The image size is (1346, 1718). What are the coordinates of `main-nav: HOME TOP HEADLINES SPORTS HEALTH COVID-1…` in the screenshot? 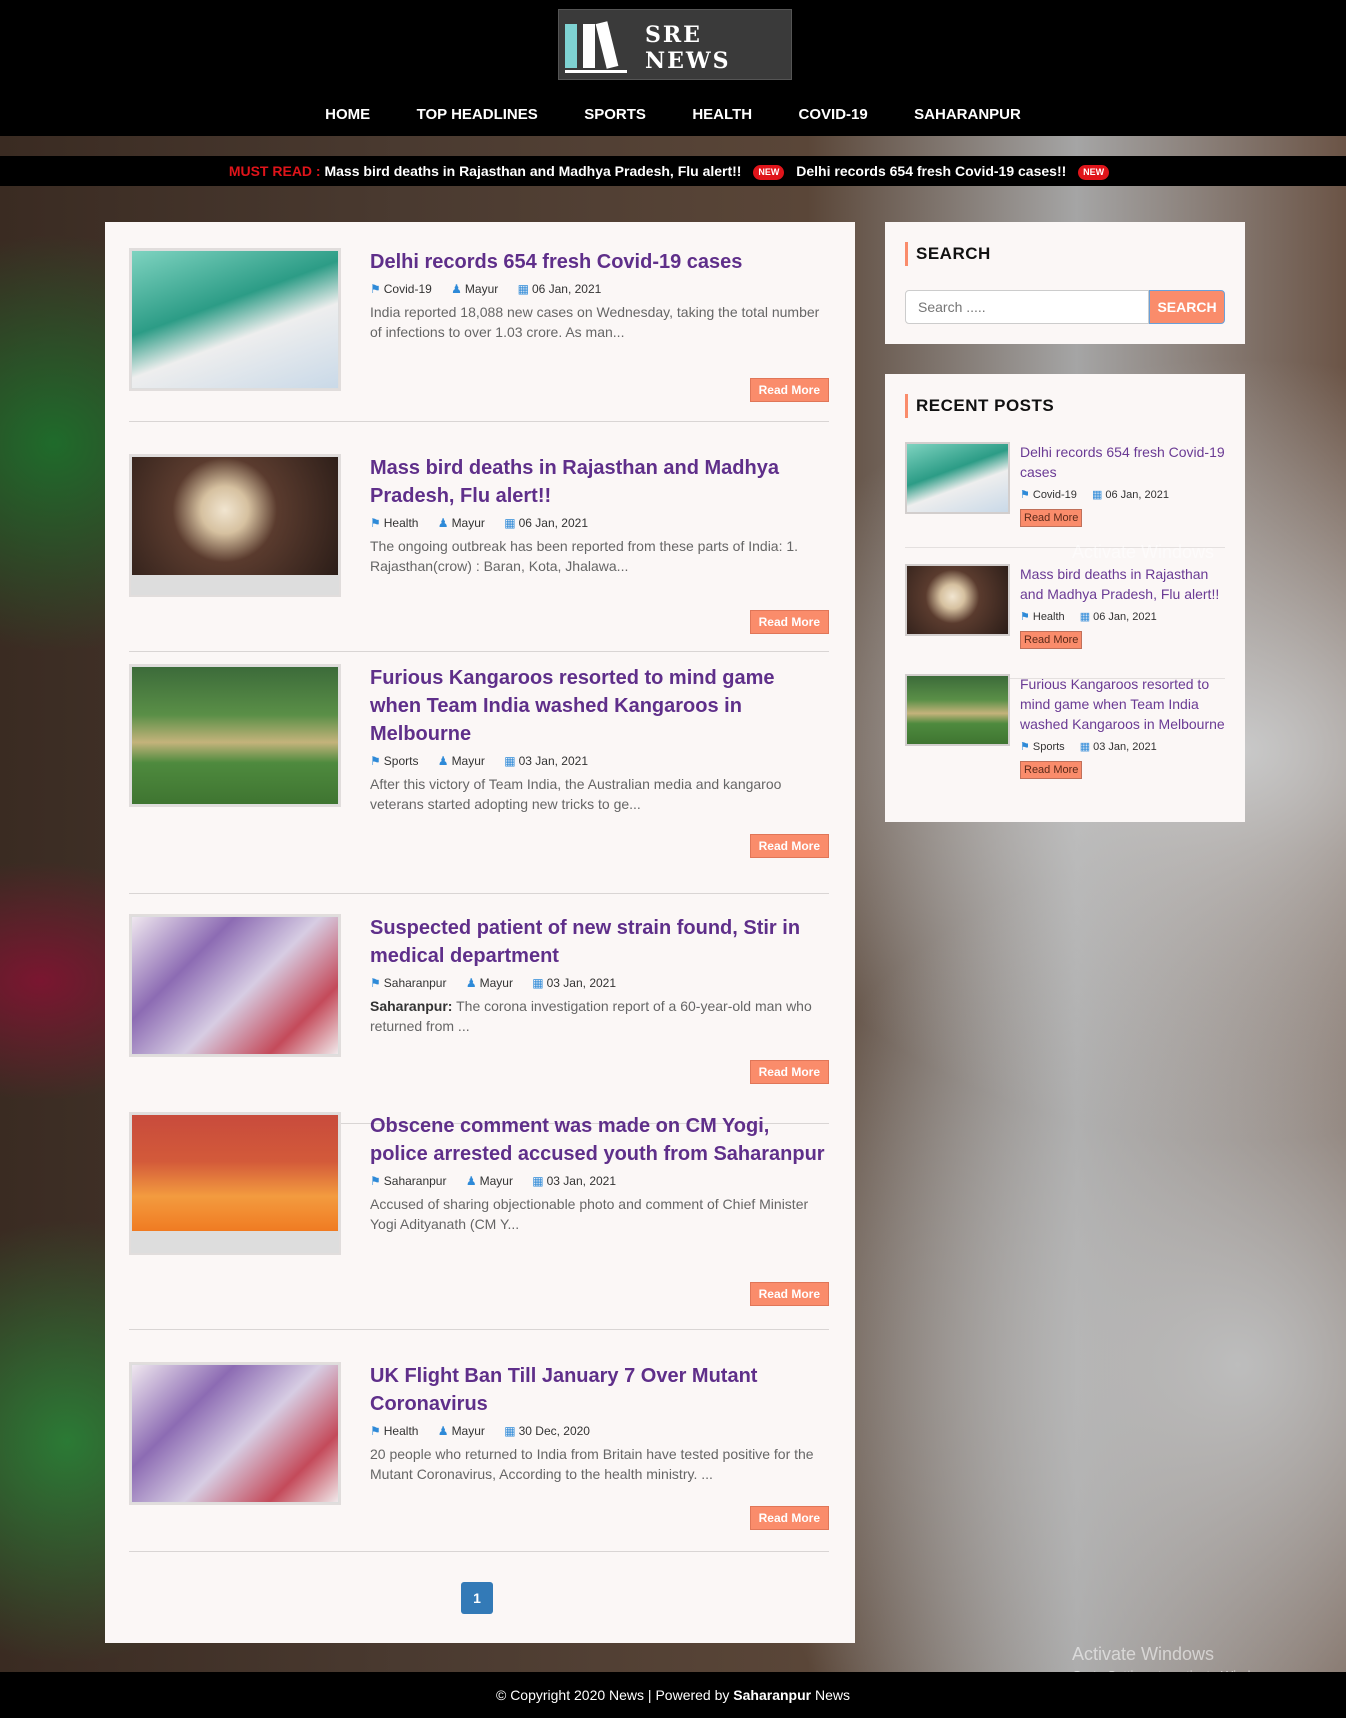 It's located at (673, 115).